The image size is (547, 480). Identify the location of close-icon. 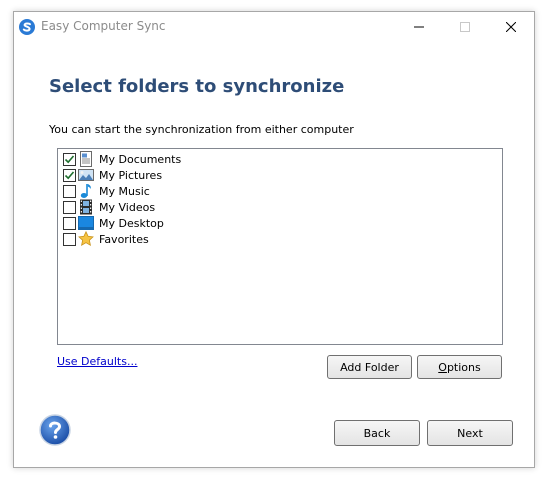
(511, 27).